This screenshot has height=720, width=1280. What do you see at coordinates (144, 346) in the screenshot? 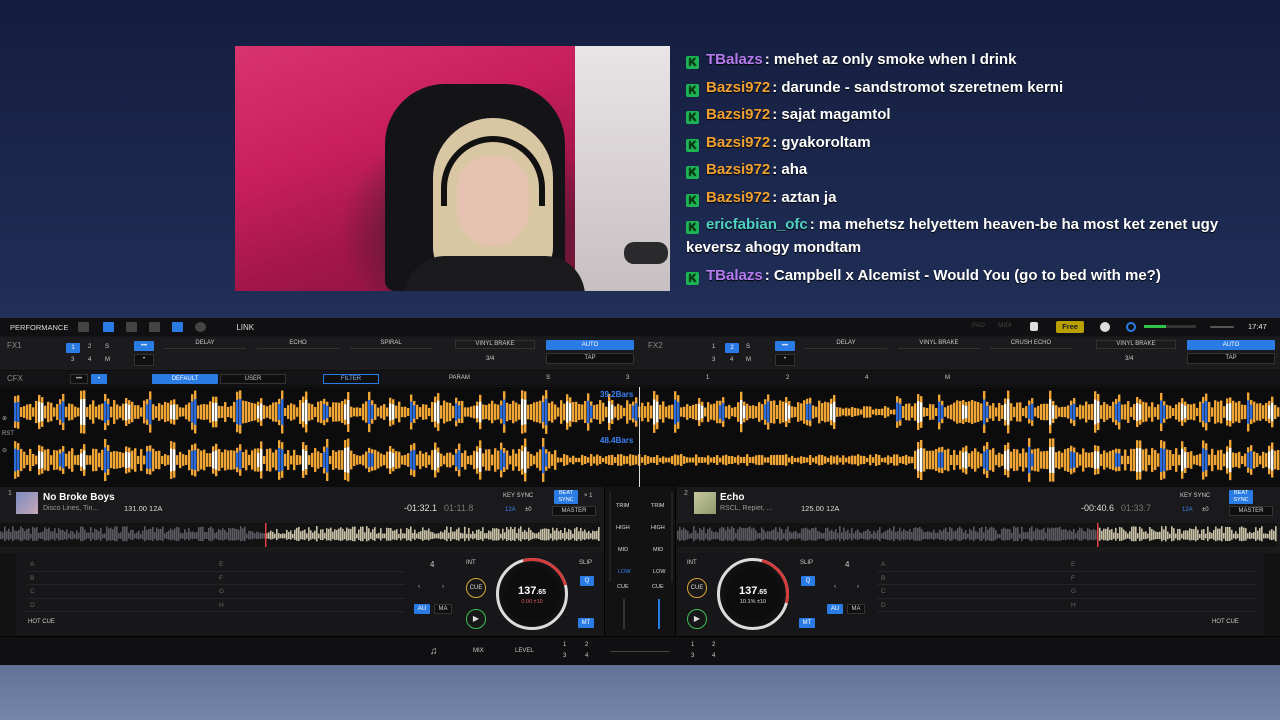
I see `fx1-more-button: •••` at bounding box center [144, 346].